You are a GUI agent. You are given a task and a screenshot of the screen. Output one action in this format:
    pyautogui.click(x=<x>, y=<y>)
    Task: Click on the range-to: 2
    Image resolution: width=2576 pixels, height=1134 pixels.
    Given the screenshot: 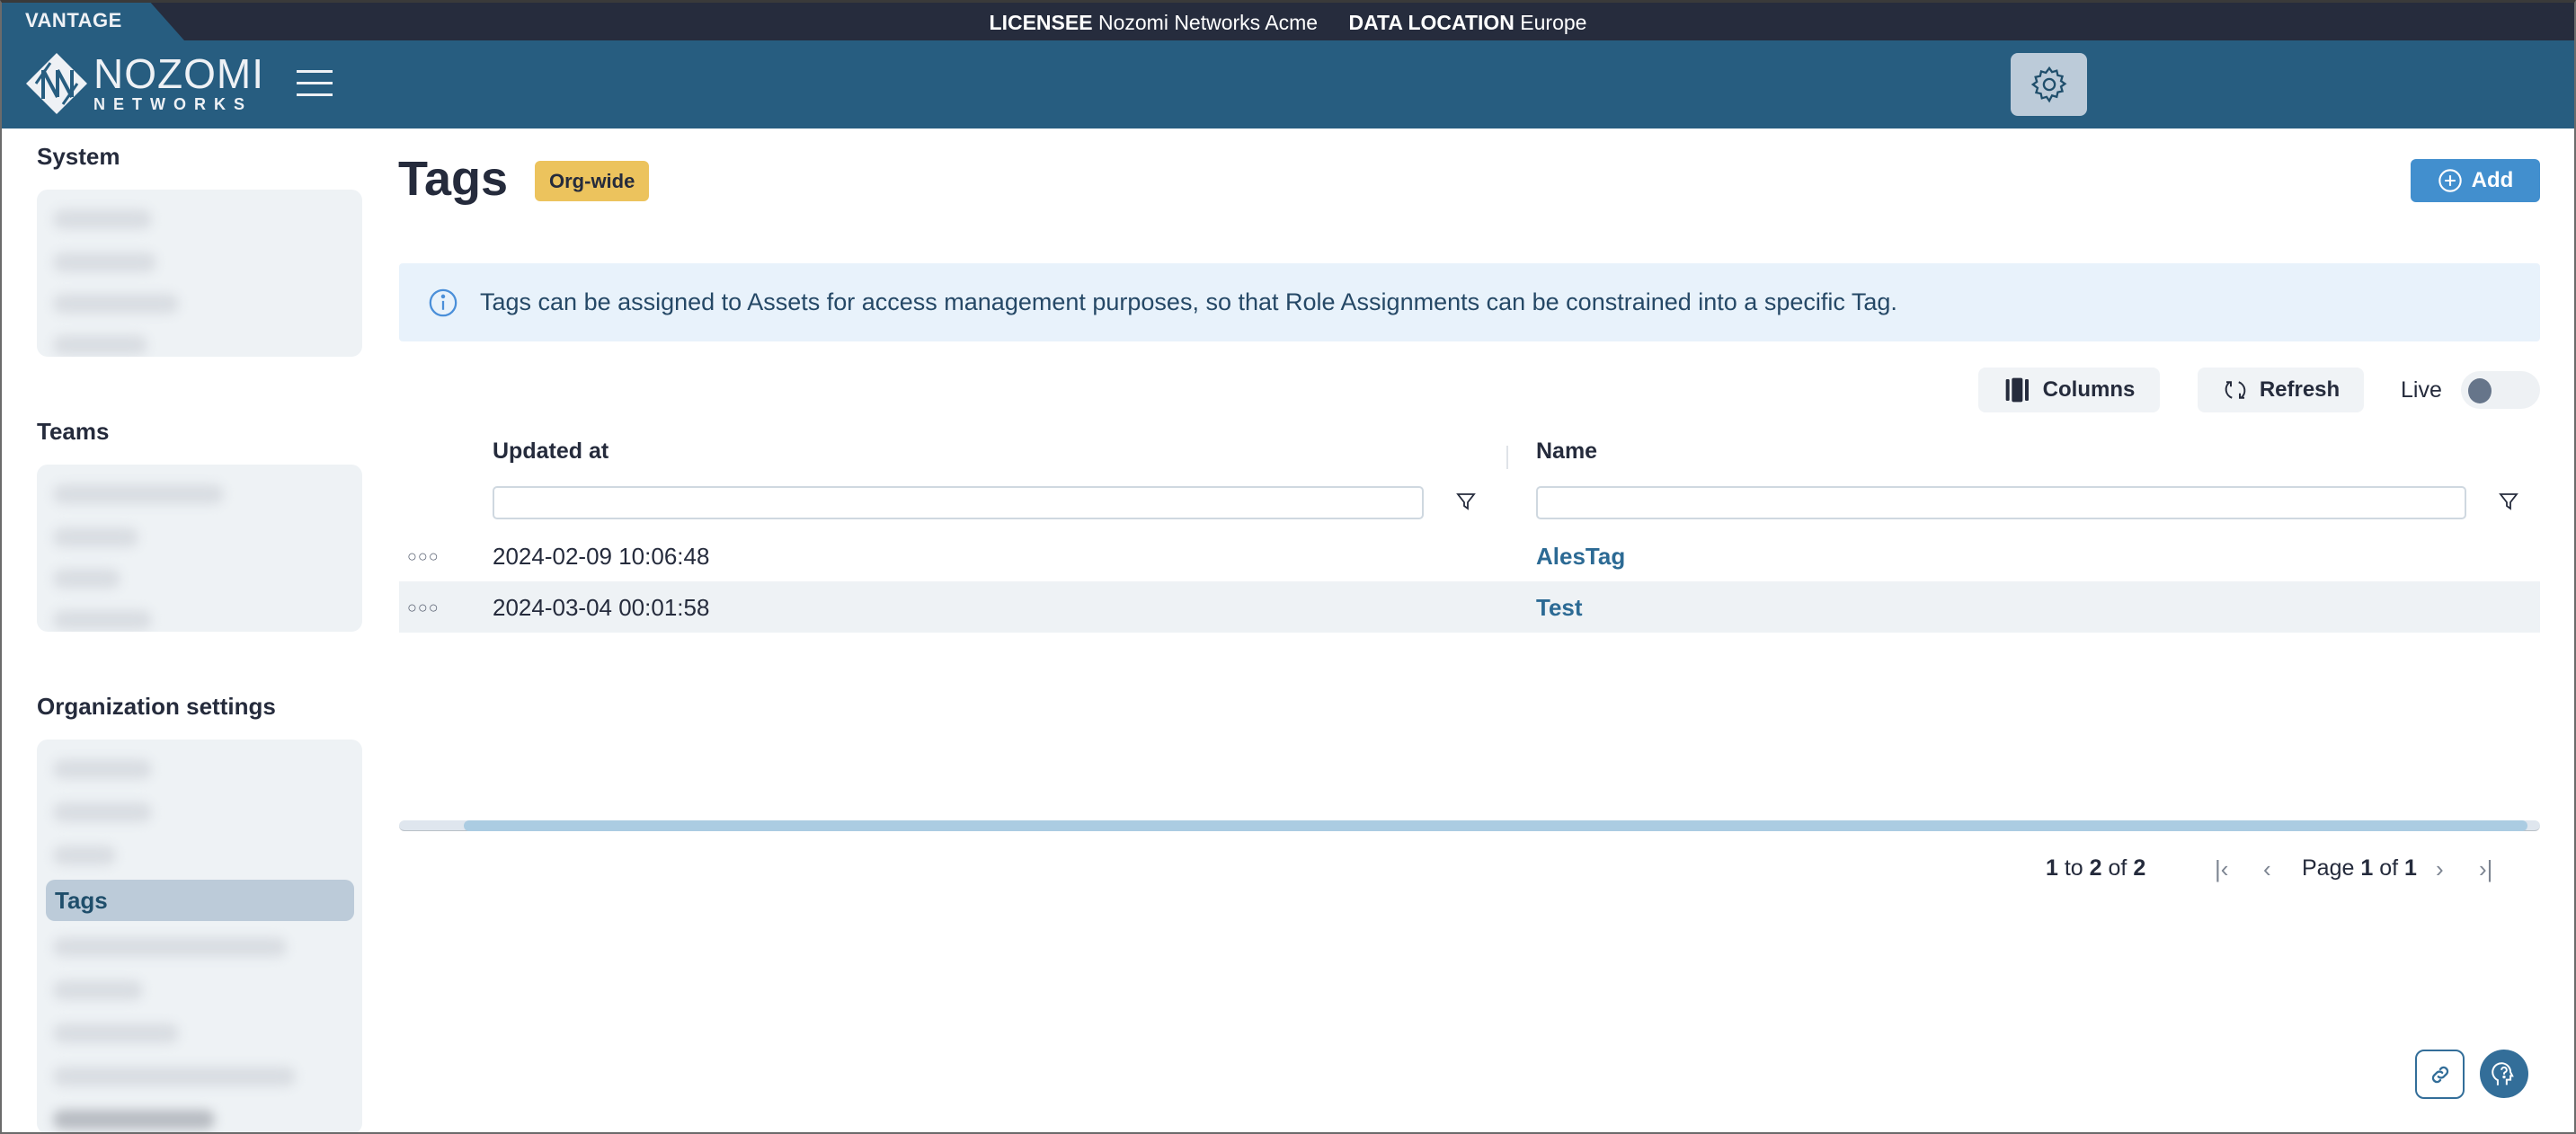 What is the action you would take?
    pyautogui.click(x=2095, y=868)
    